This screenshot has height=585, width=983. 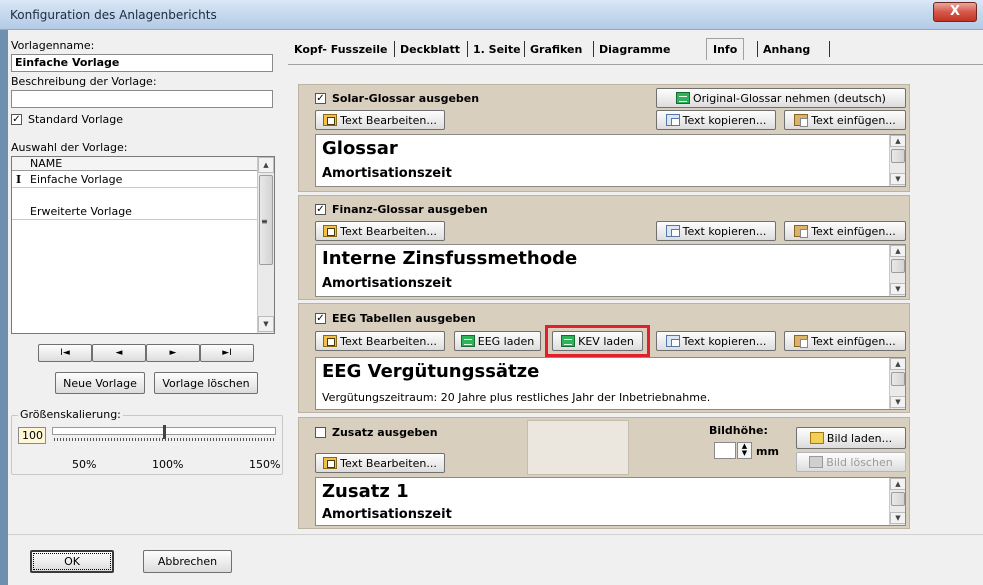 What do you see at coordinates (450, 258) in the screenshot?
I see `finanz-rtf-title: Interne Zinsfussmethode` at bounding box center [450, 258].